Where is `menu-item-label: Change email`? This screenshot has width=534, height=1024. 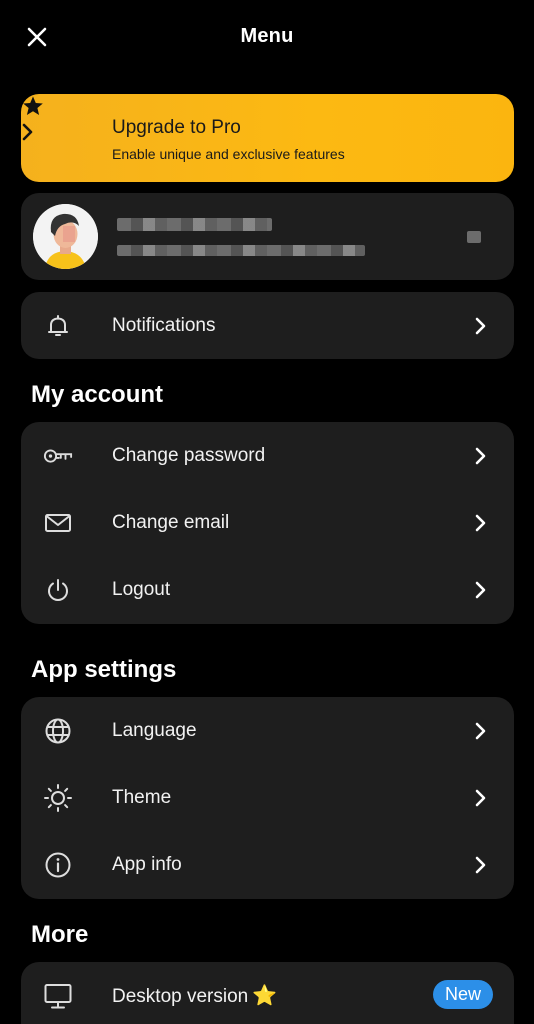 menu-item-label: Change email is located at coordinates (171, 522).